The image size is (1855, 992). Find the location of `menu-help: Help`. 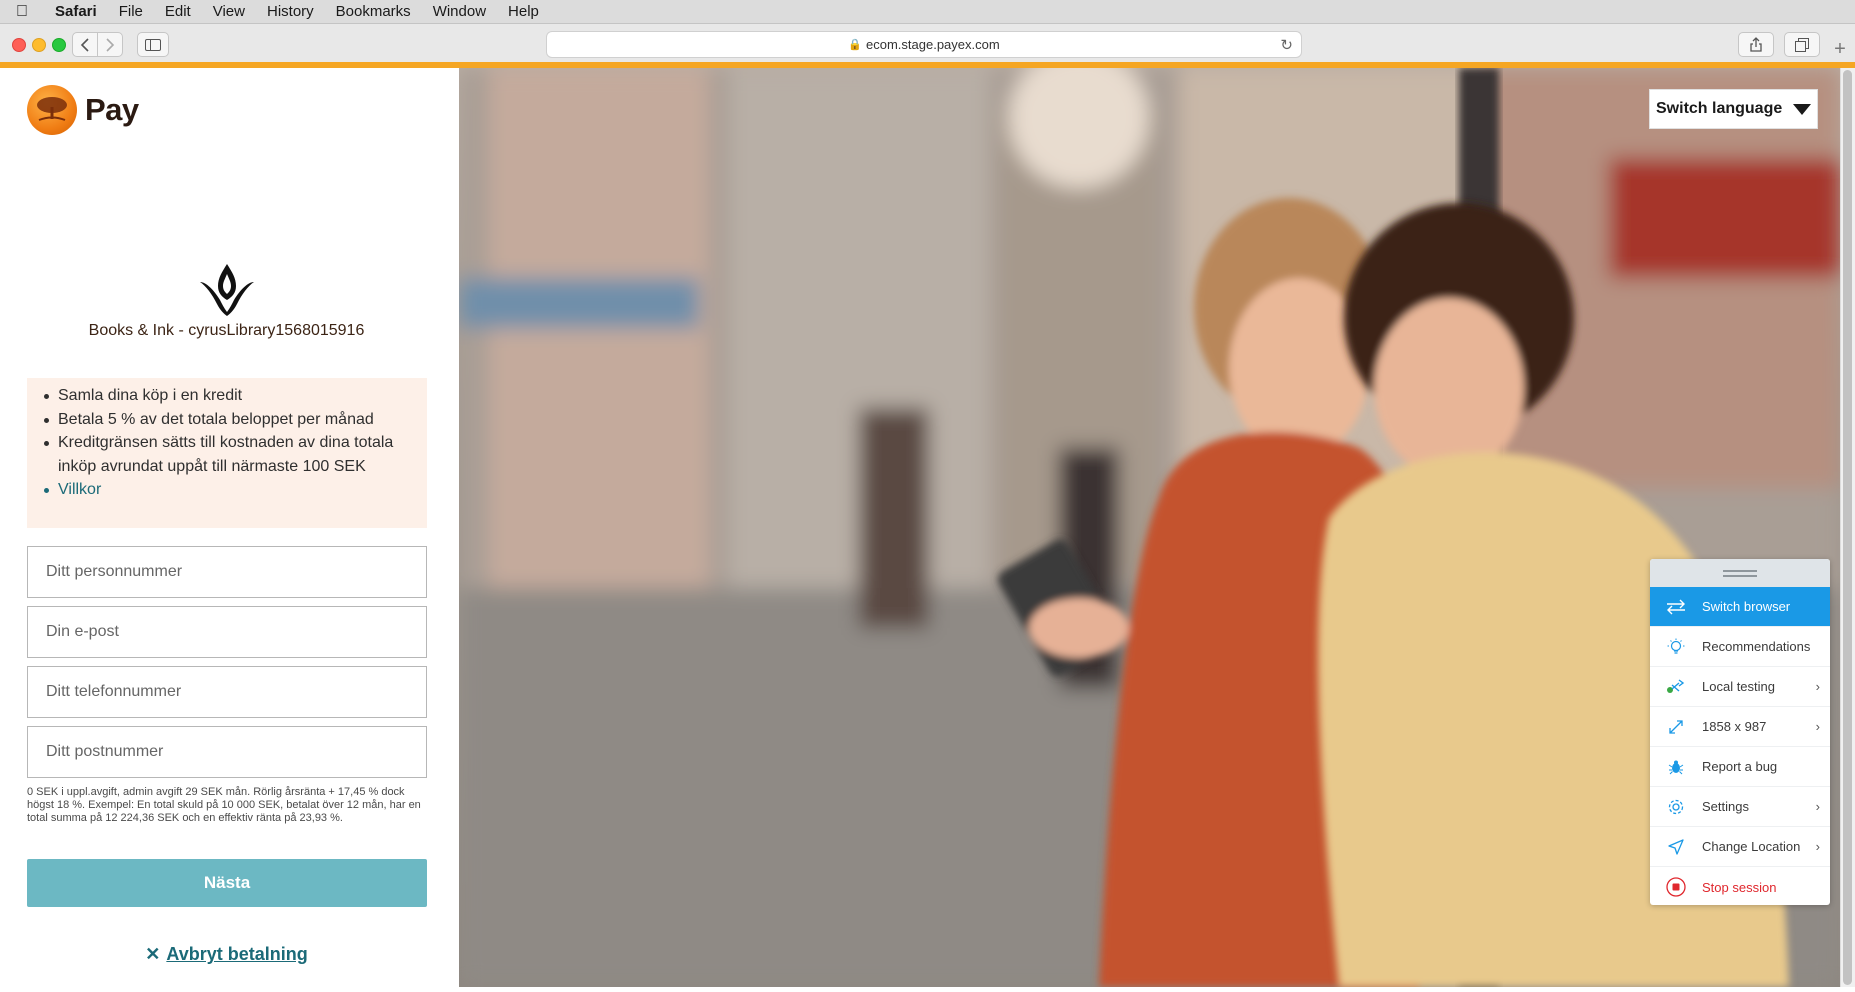

menu-help: Help is located at coordinates (523, 12).